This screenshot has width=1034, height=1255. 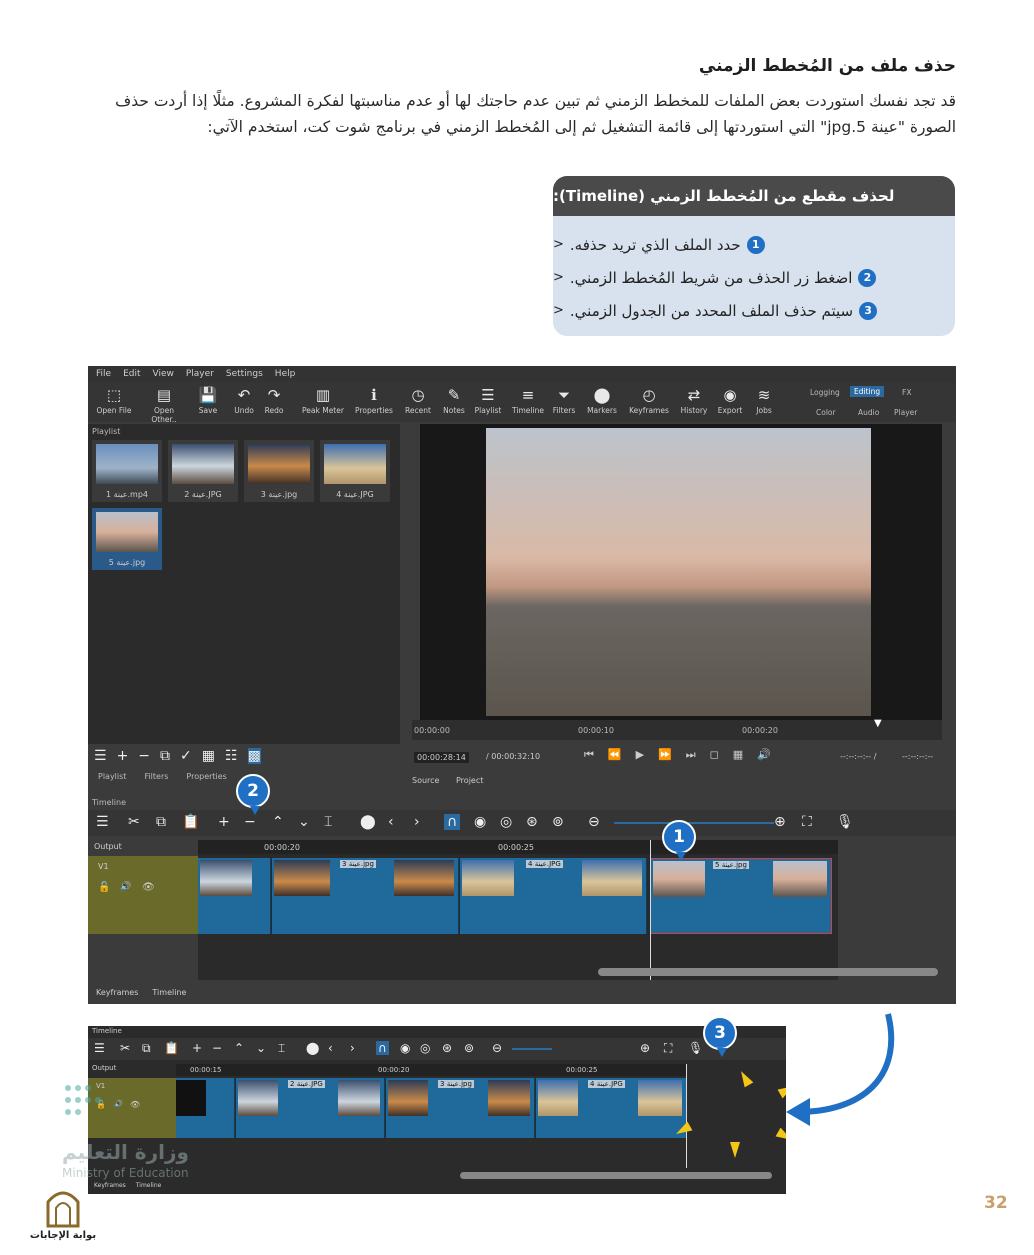 What do you see at coordinates (441, 757) in the screenshot?
I see `timecode-input: 00:00:28:14` at bounding box center [441, 757].